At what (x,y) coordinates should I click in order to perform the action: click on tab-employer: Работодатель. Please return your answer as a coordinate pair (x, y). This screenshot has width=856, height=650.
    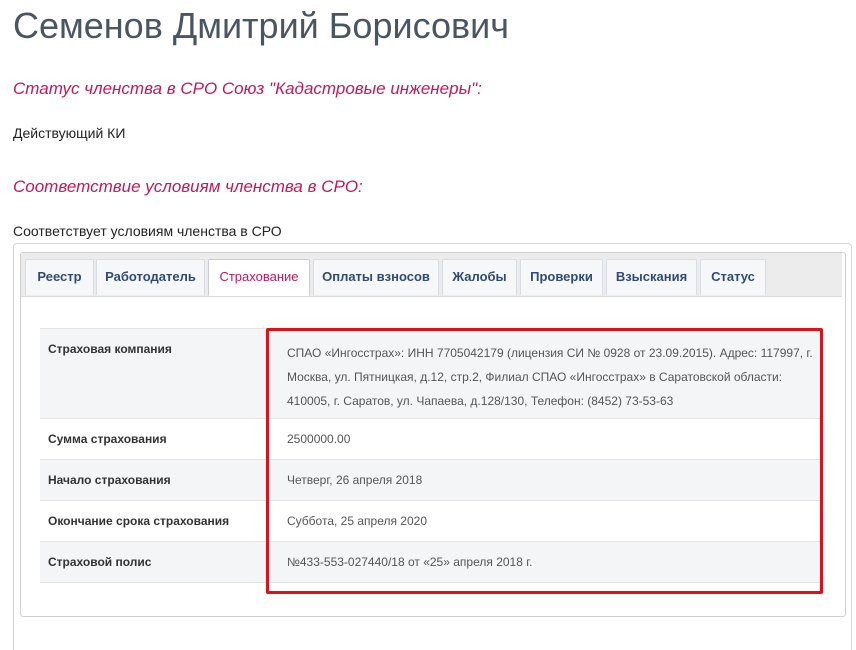
    Looking at the image, I should click on (150, 277).